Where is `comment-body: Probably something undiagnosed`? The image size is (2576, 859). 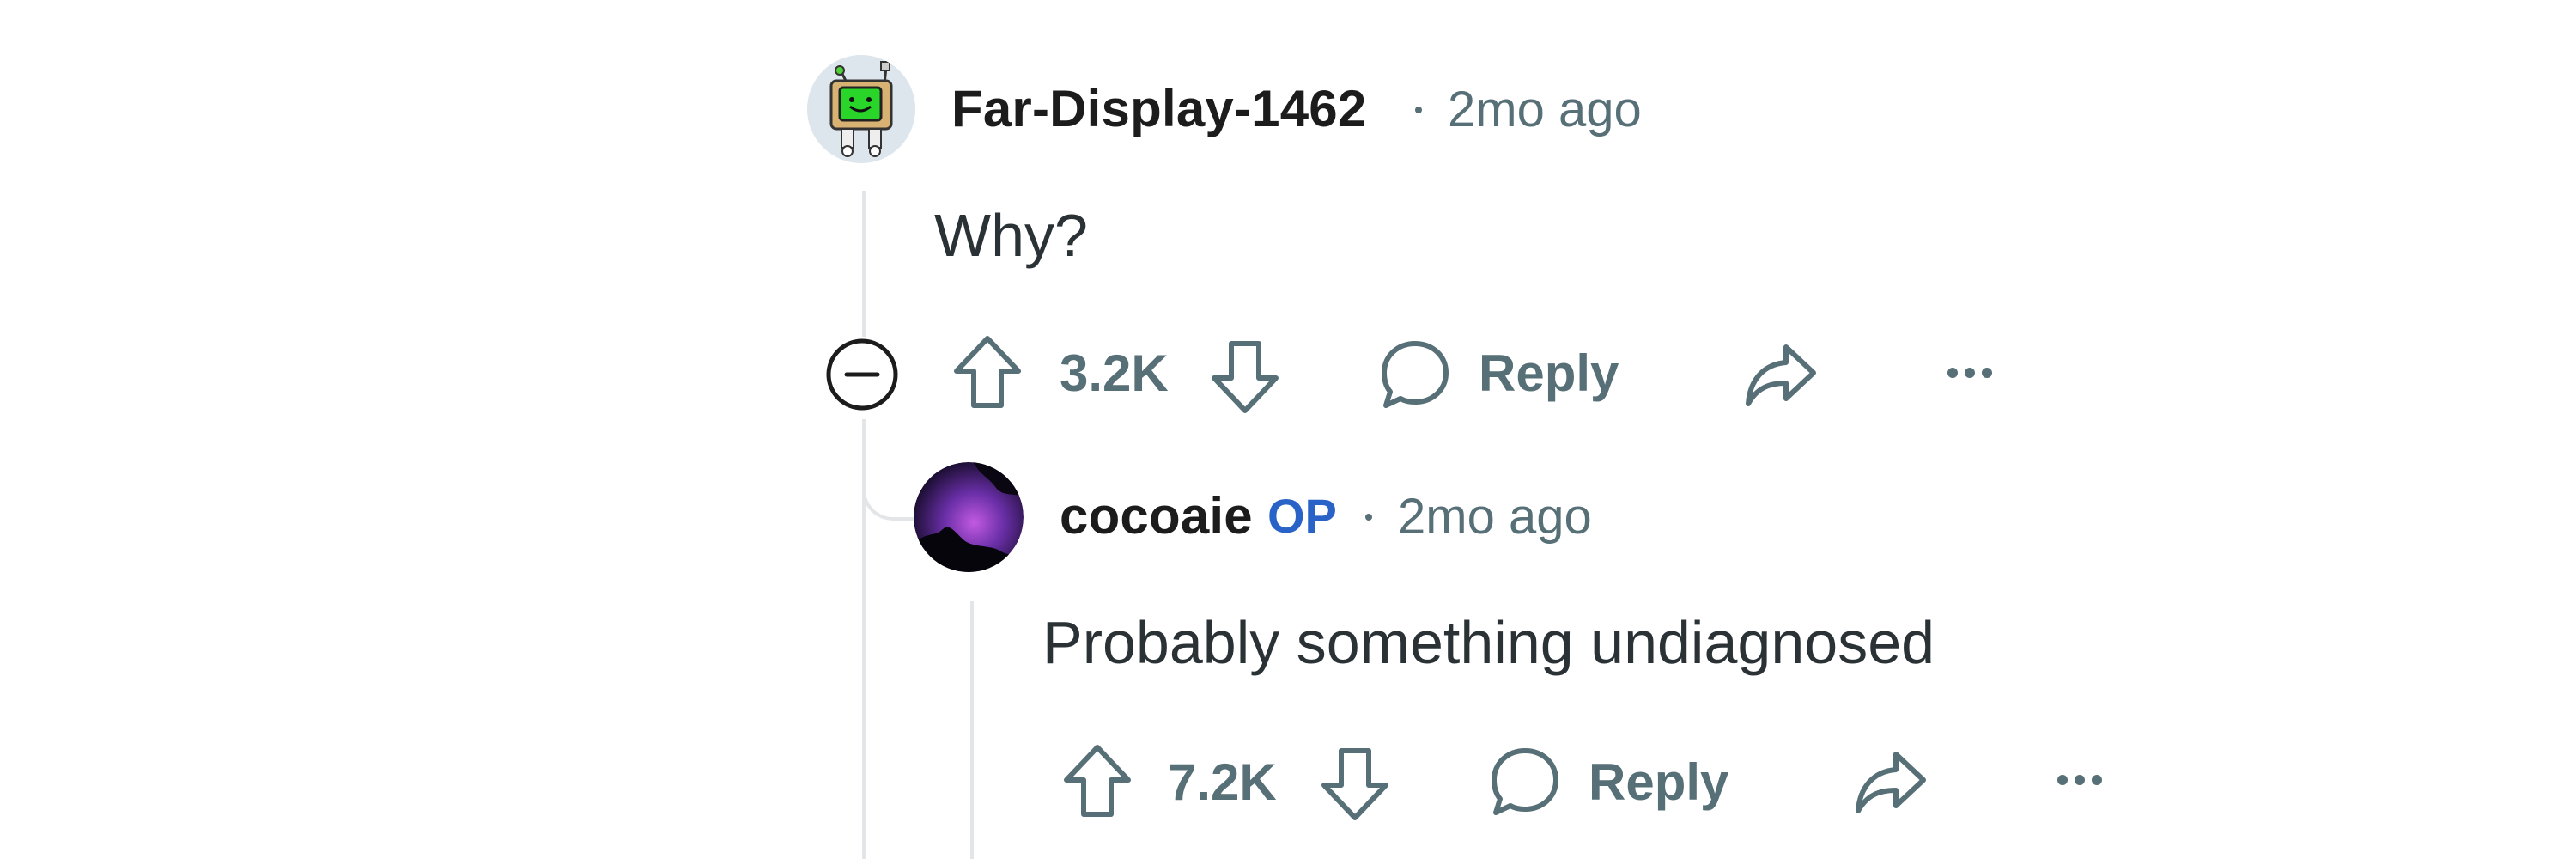
comment-body: Probably something undiagnosed is located at coordinates (1488, 643).